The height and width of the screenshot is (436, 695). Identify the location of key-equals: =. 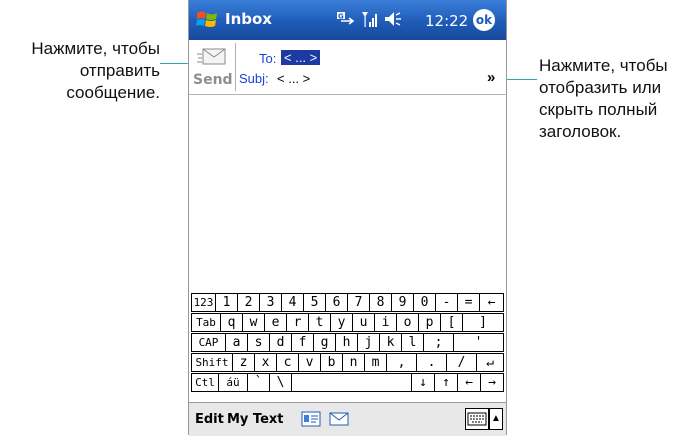
(468, 302).